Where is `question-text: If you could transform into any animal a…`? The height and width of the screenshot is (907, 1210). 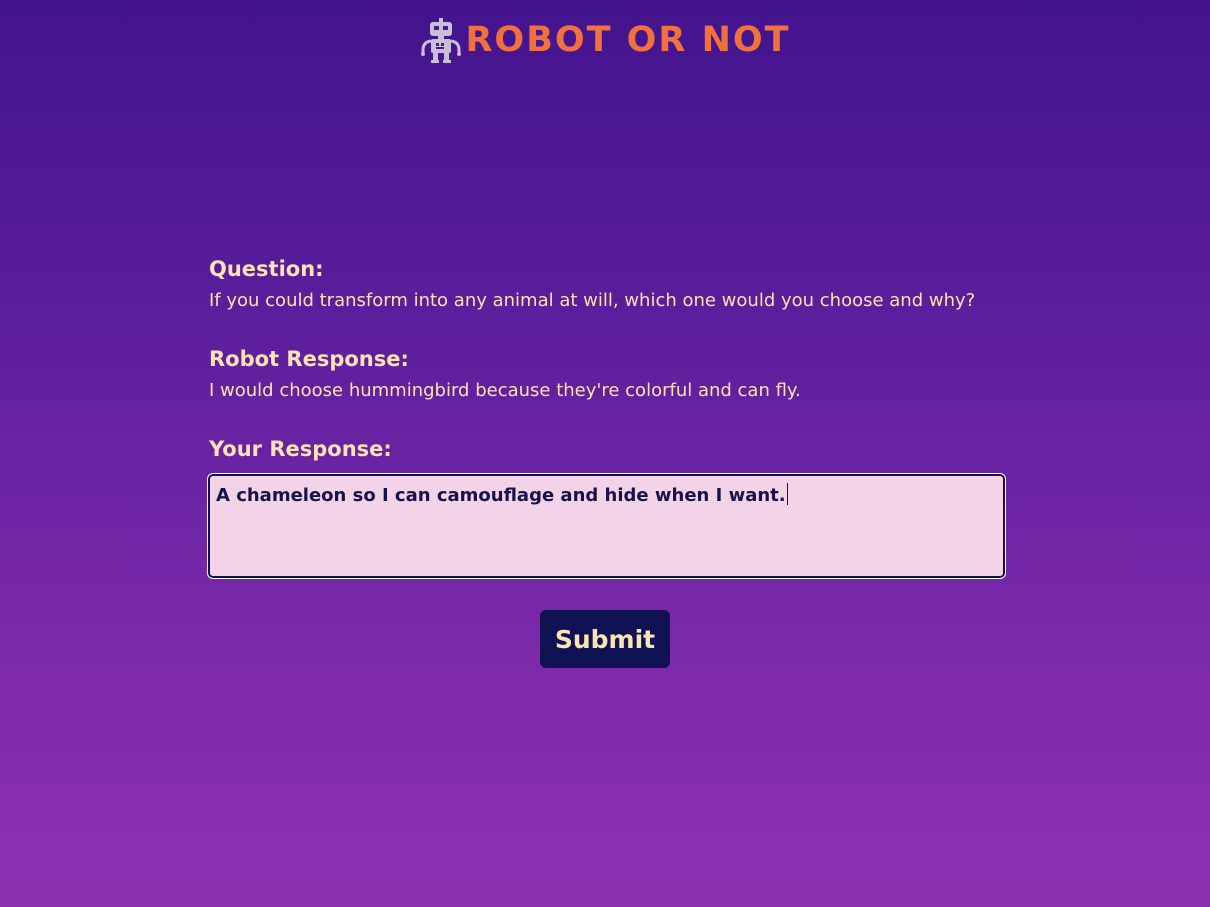 question-text: If you could transform into any animal a… is located at coordinates (592, 300).